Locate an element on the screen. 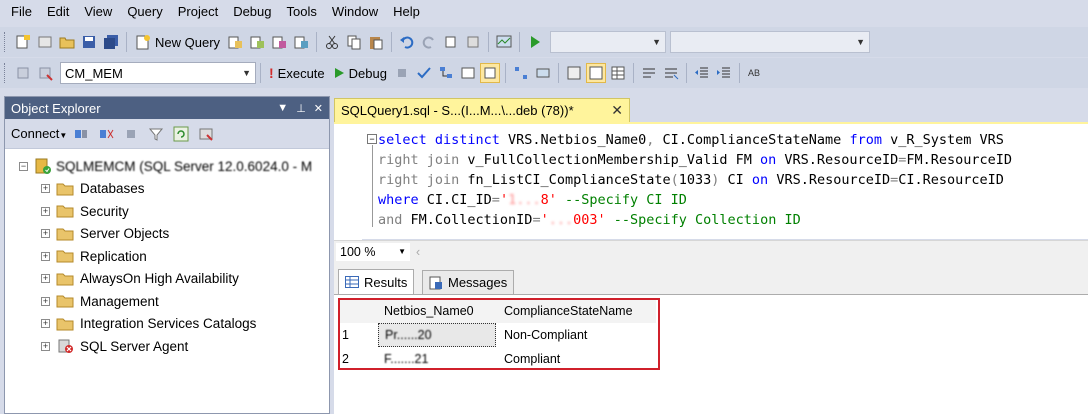  menu-tools: Tools is located at coordinates (302, 12).